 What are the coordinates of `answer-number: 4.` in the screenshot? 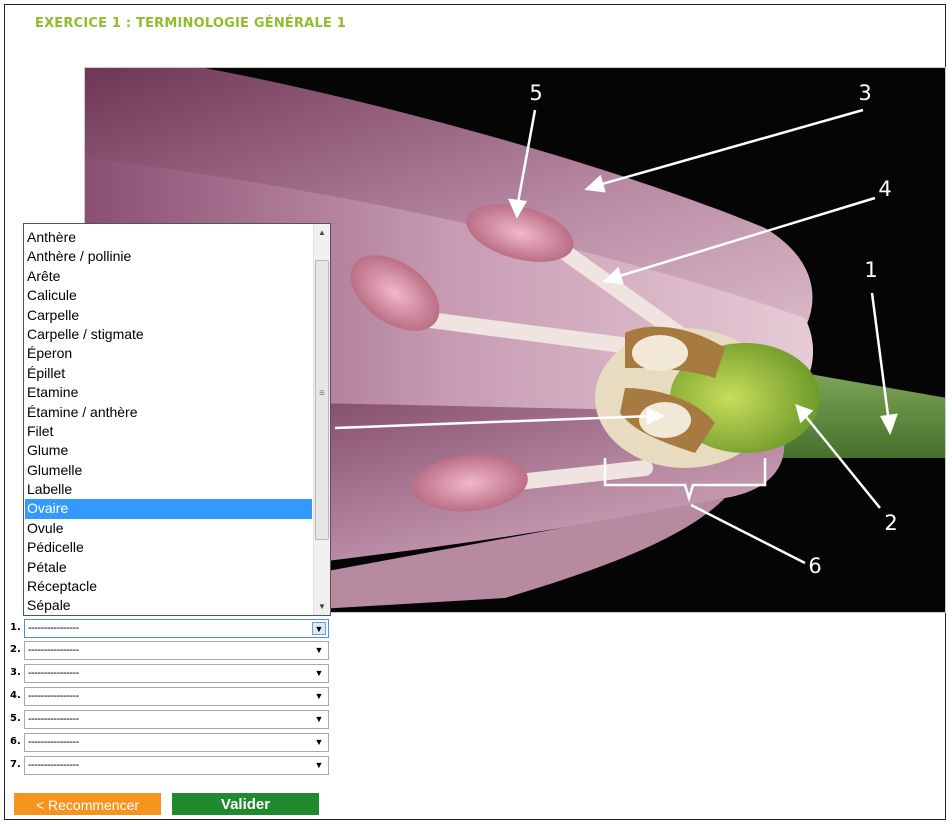 It's located at (15, 695).